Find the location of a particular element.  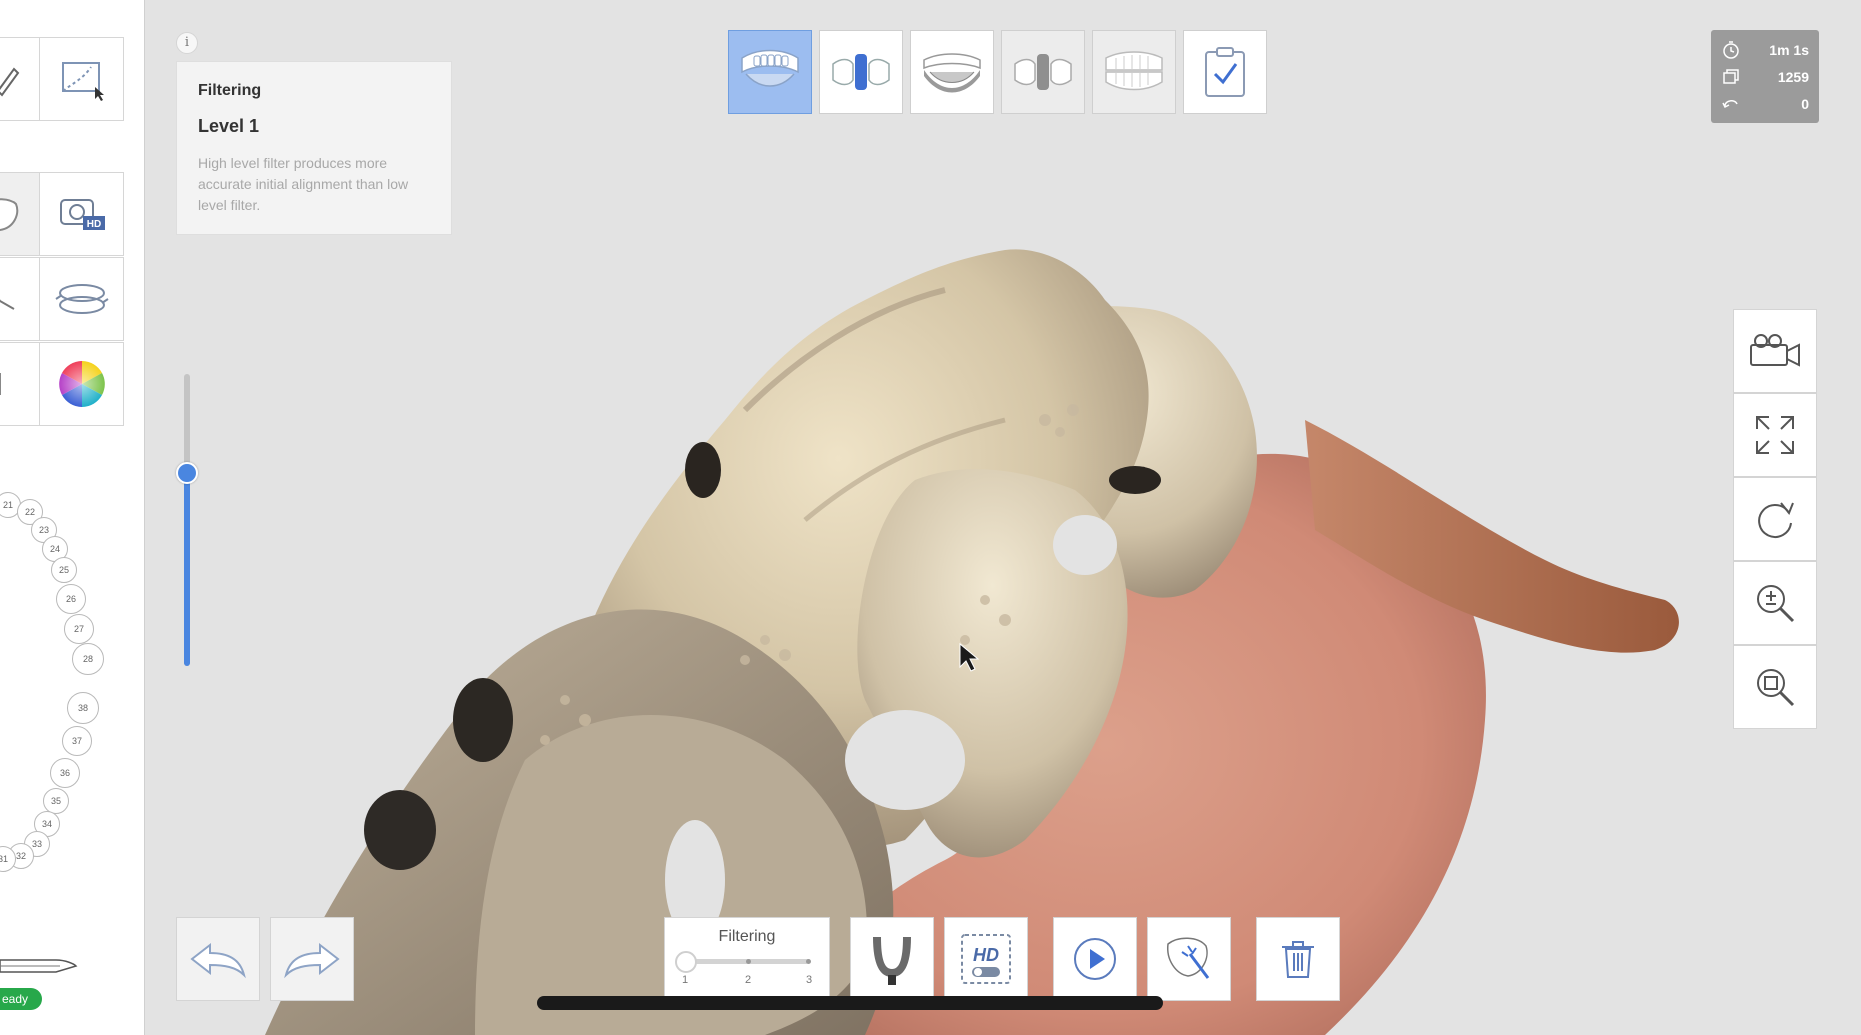

play-button is located at coordinates (1095, 959).